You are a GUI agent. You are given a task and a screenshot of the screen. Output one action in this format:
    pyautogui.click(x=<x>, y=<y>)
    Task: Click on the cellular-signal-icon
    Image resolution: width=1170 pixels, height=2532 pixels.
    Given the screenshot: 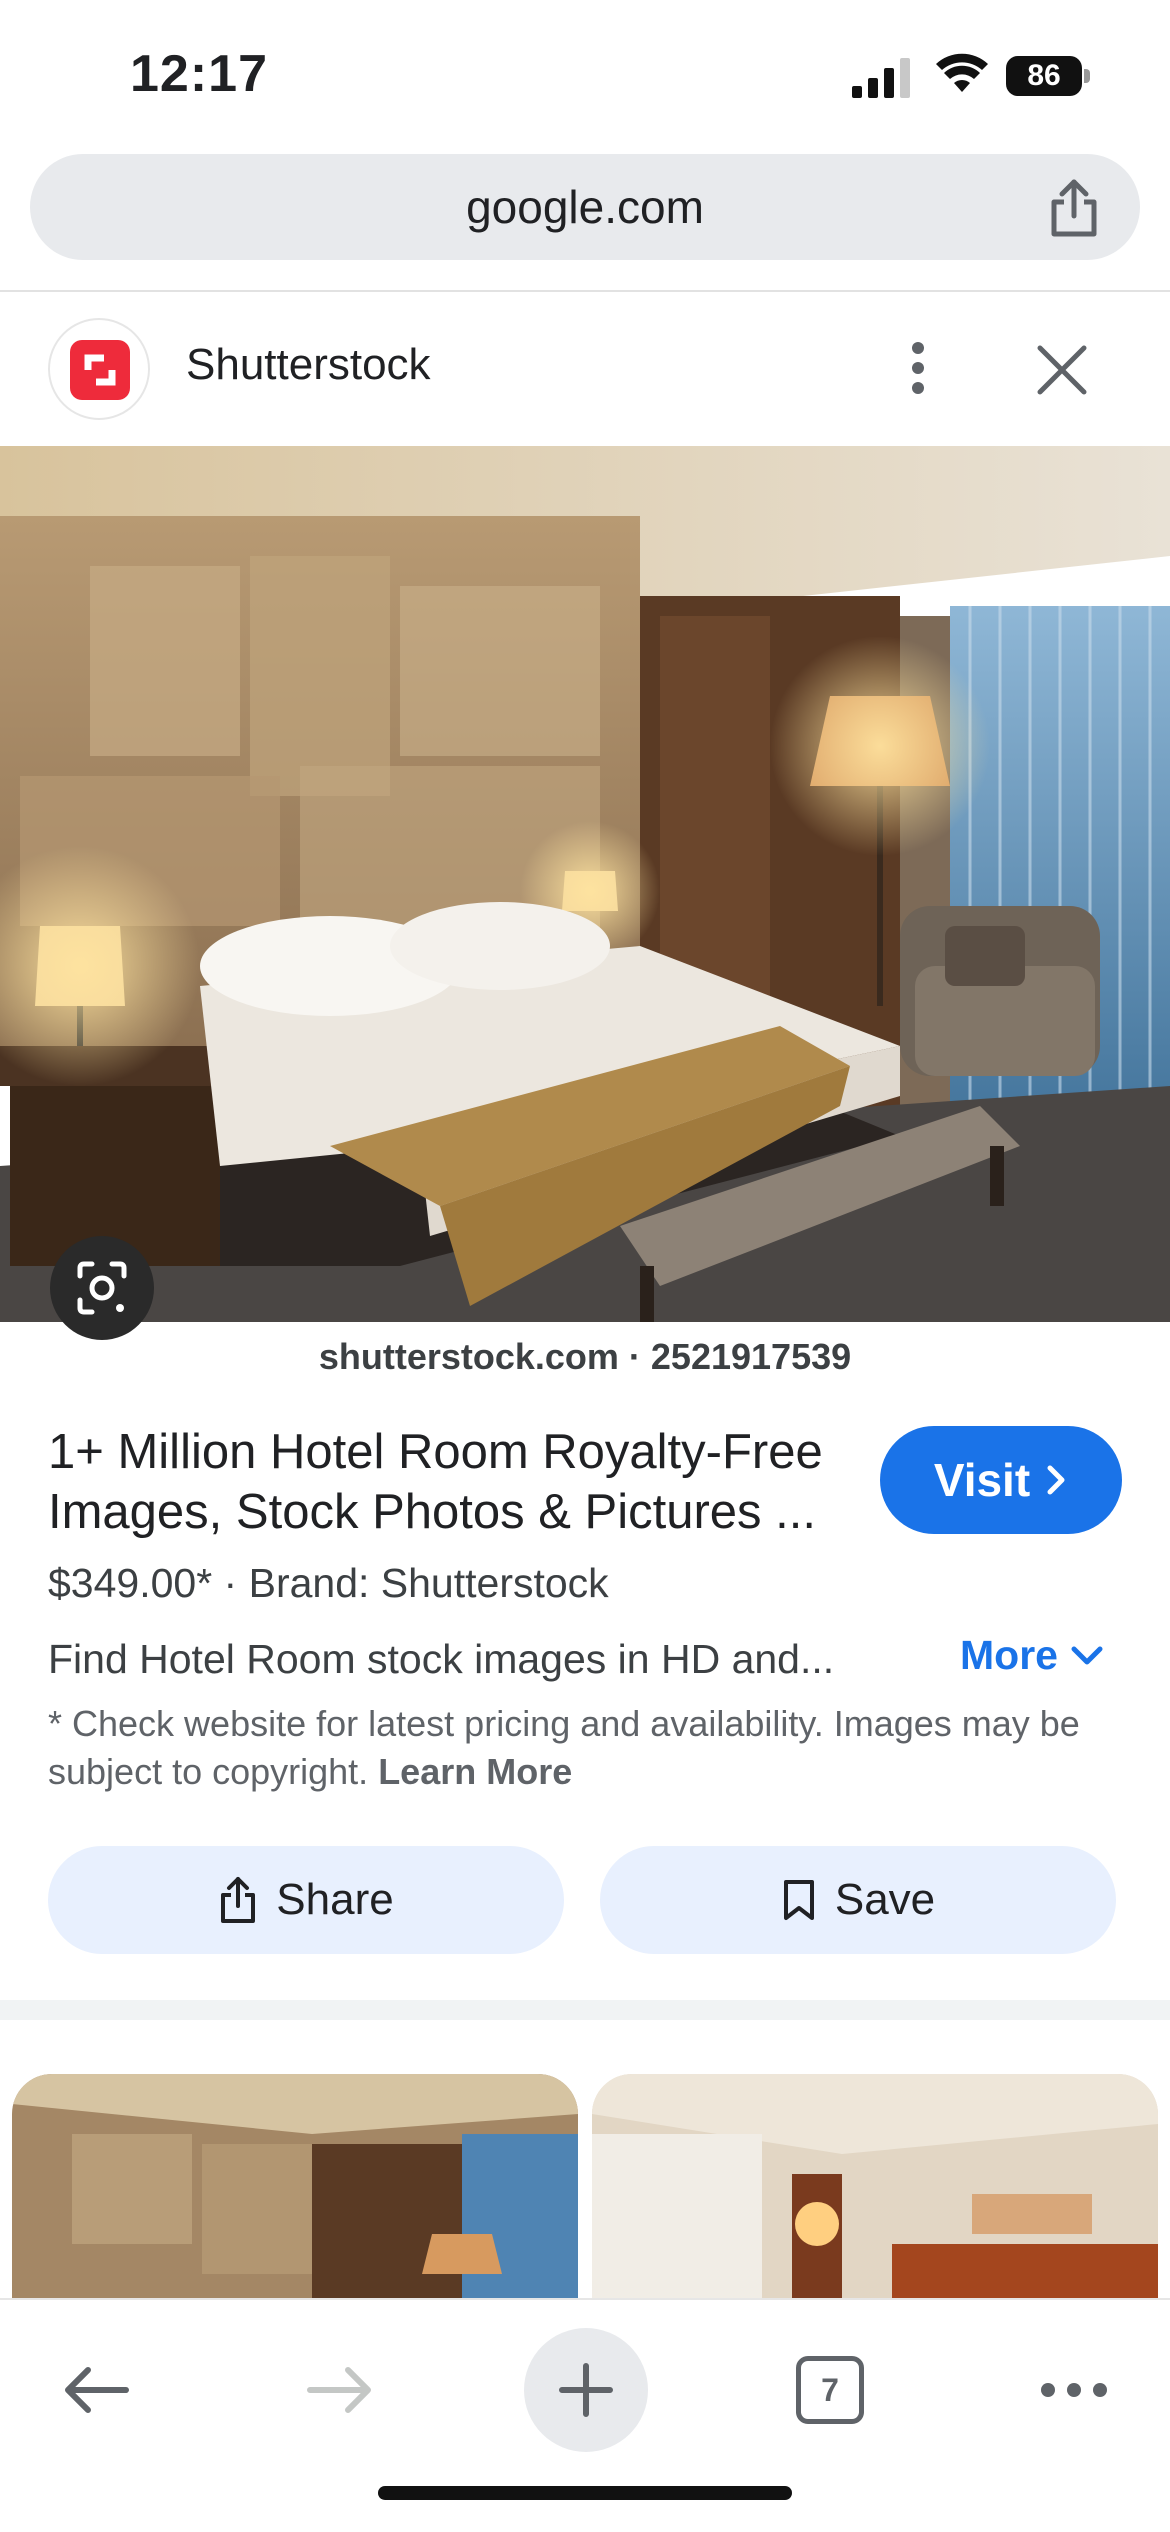 What is the action you would take?
    pyautogui.click(x=881, y=78)
    